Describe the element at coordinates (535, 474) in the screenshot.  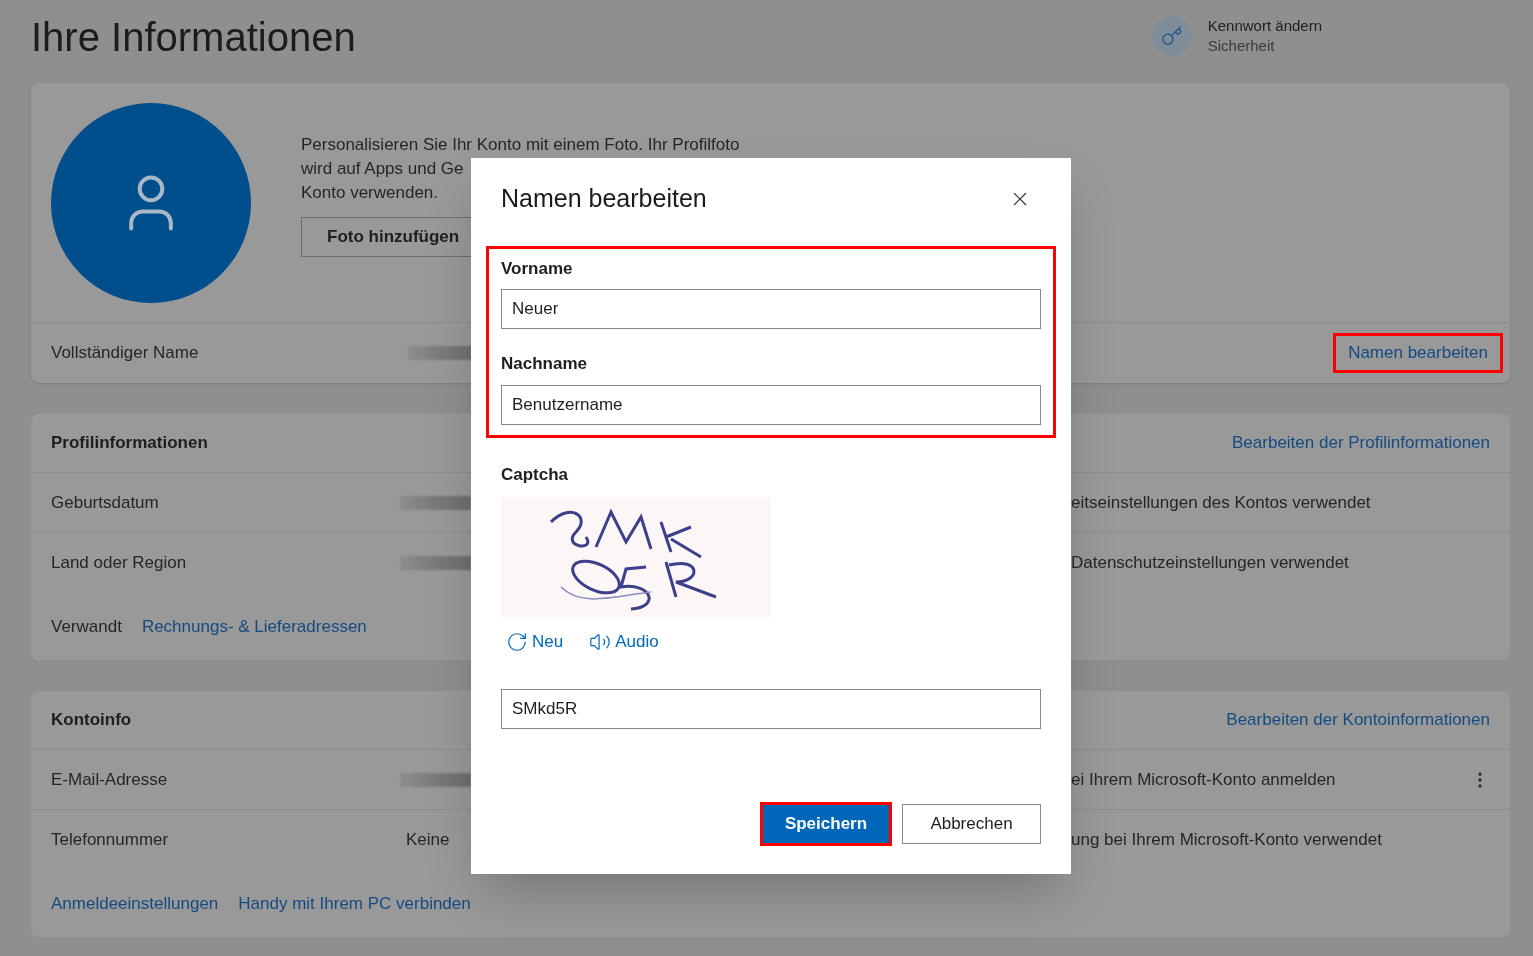
I see `captcha-label: Captcha` at that location.